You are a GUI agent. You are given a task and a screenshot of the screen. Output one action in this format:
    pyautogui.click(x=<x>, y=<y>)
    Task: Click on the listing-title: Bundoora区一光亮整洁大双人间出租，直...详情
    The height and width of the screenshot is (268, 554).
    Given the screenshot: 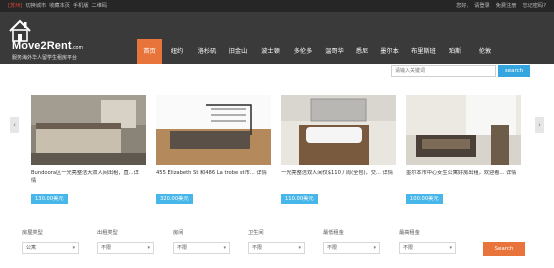 What is the action you would take?
    pyautogui.click(x=87, y=178)
    